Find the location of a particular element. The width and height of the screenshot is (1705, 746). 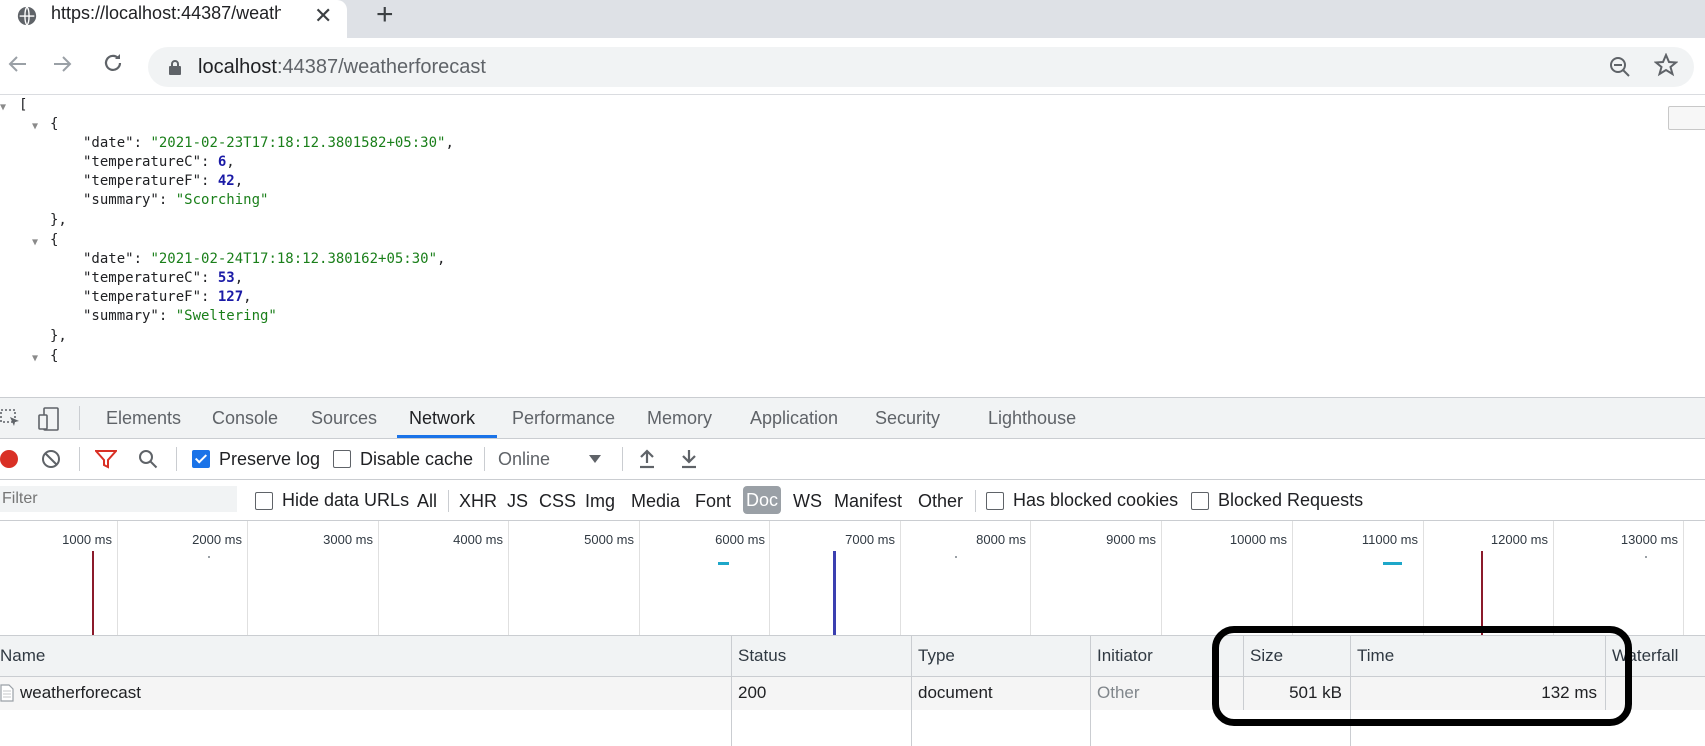

divider is located at coordinates (79, 459).